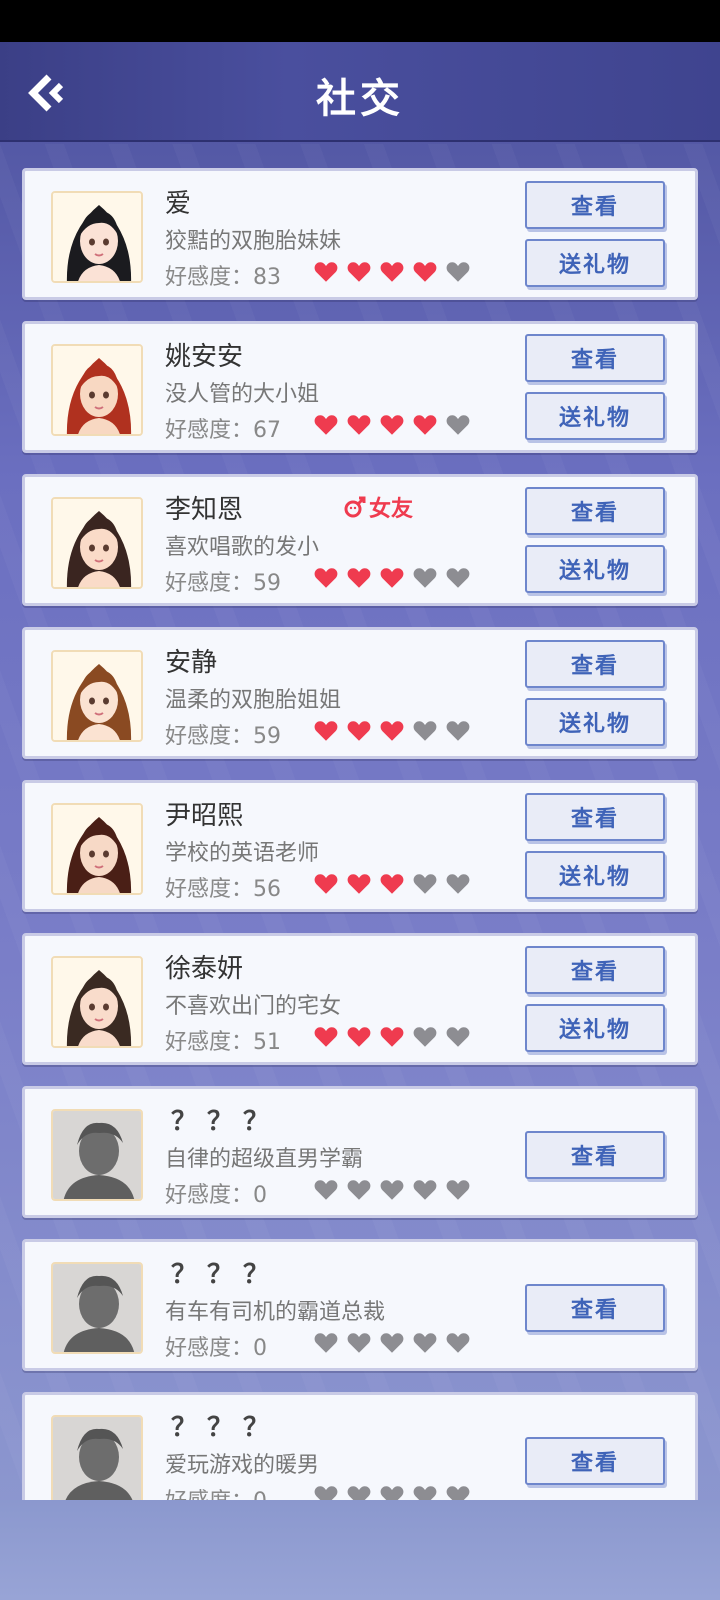 The image size is (720, 1600). Describe the element at coordinates (355, 507) in the screenshot. I see `gender-icon` at that location.